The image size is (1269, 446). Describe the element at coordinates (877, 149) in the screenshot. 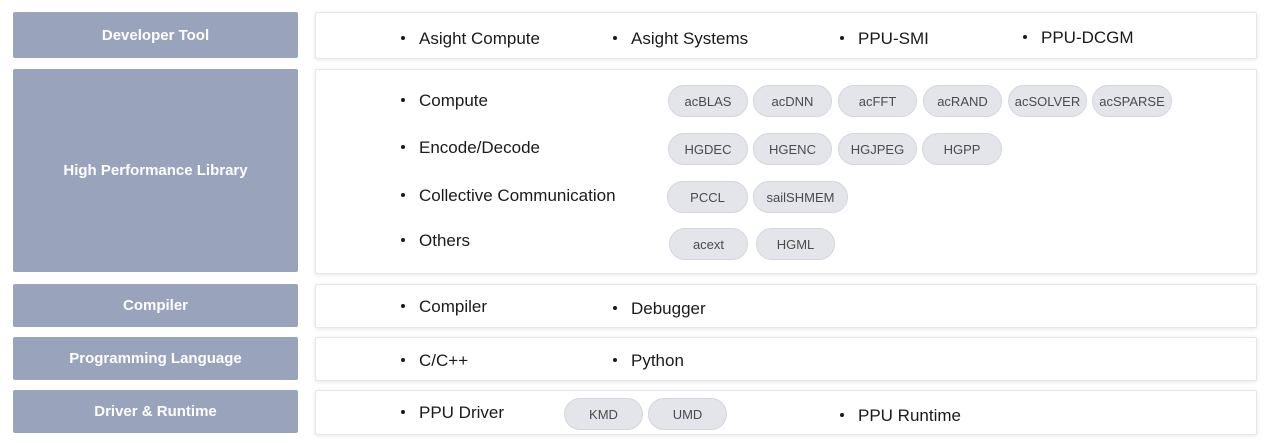

I see `library-pill: HGJPEG` at that location.